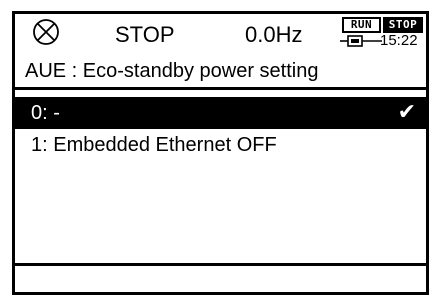 The height and width of the screenshot is (307, 440). Describe the element at coordinates (46, 32) in the screenshot. I see `circled-x-icon` at that location.